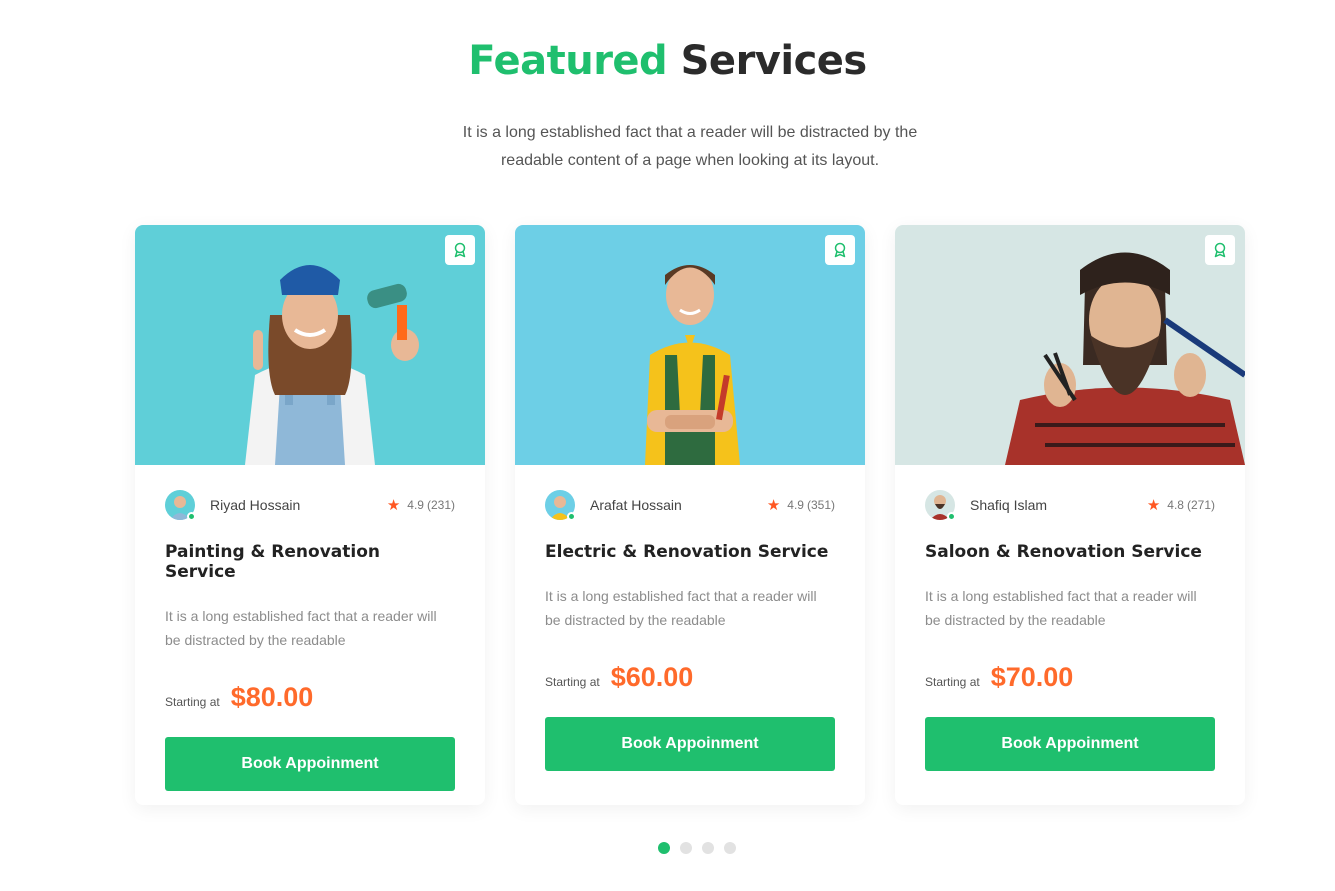  What do you see at coordinates (272, 697) in the screenshot?
I see `service-price: $80.00` at bounding box center [272, 697].